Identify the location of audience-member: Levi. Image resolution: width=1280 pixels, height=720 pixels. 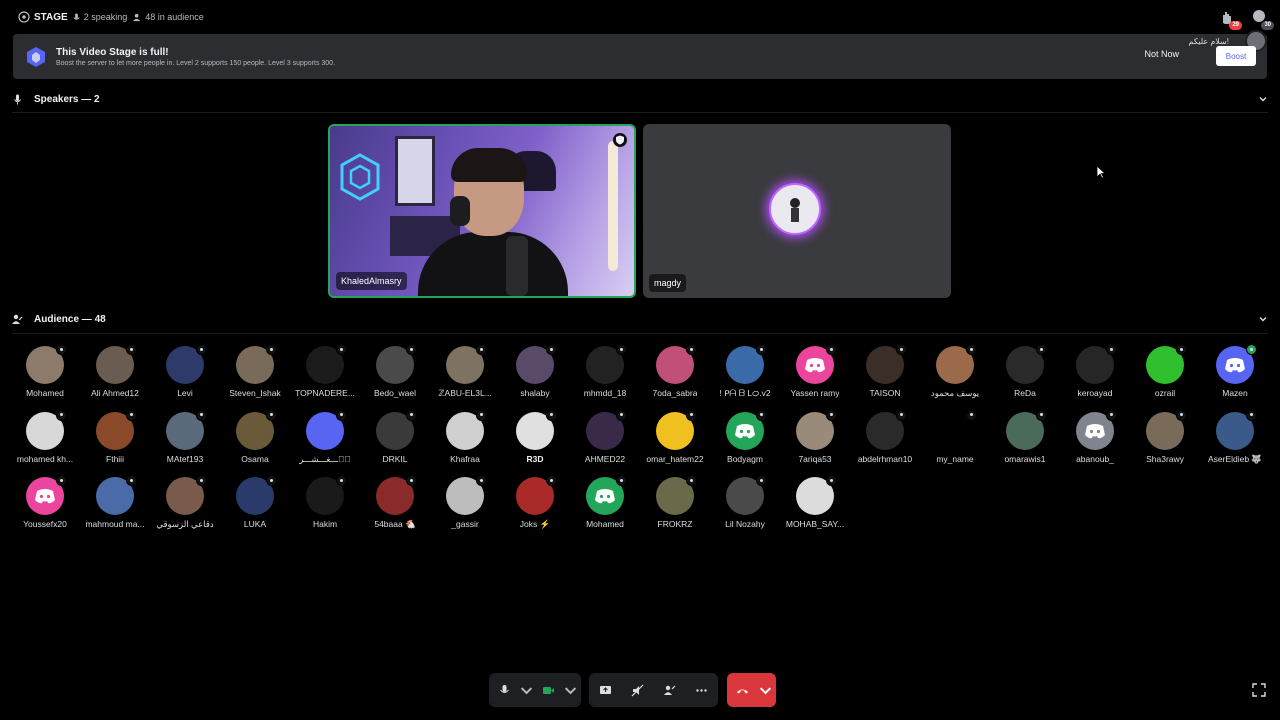
(185, 371).